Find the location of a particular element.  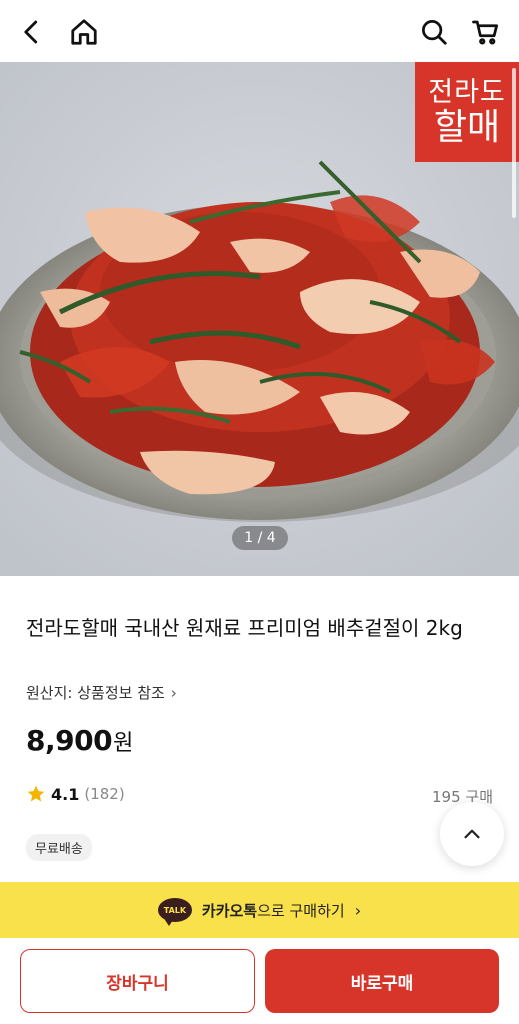

rating-summary: 4.1 (182) is located at coordinates (75, 794).